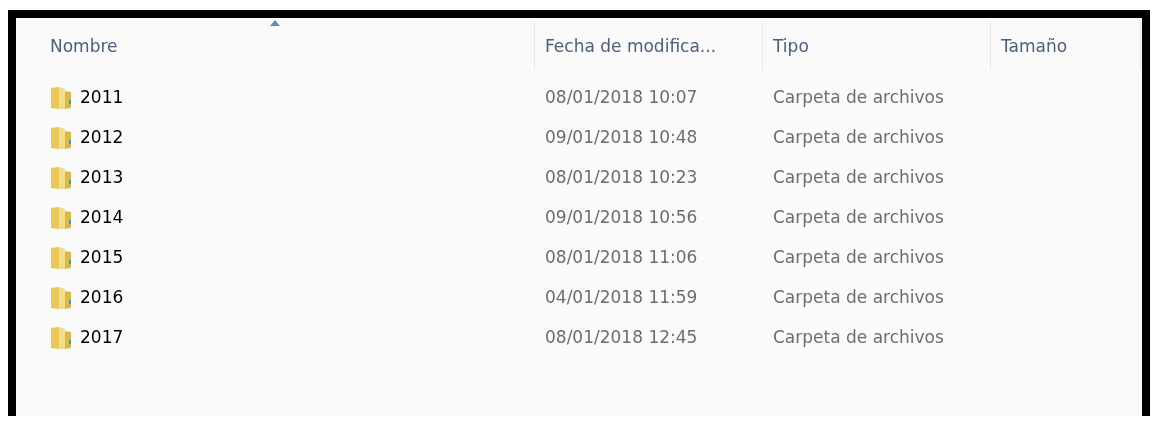  What do you see at coordinates (621, 338) in the screenshot?
I see `date-cell-text: 08/01/2018 12:45` at bounding box center [621, 338].